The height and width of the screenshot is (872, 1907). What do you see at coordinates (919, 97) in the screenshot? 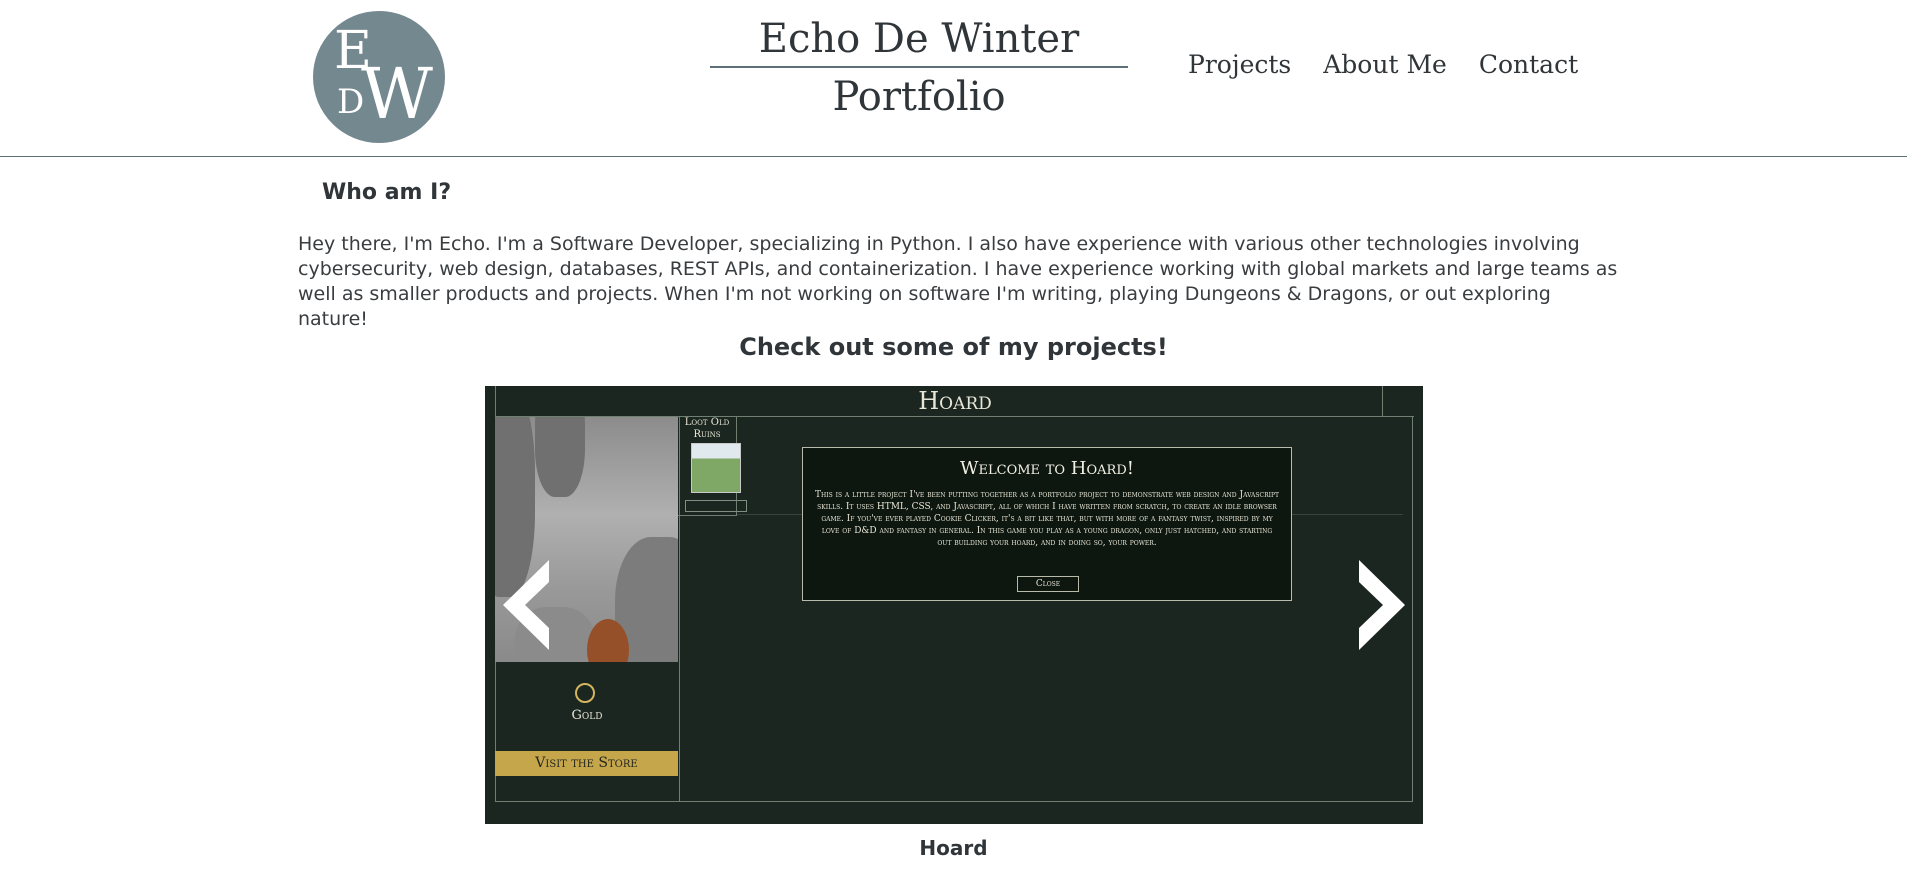
I see `site-subtitle: Portfolio` at bounding box center [919, 97].